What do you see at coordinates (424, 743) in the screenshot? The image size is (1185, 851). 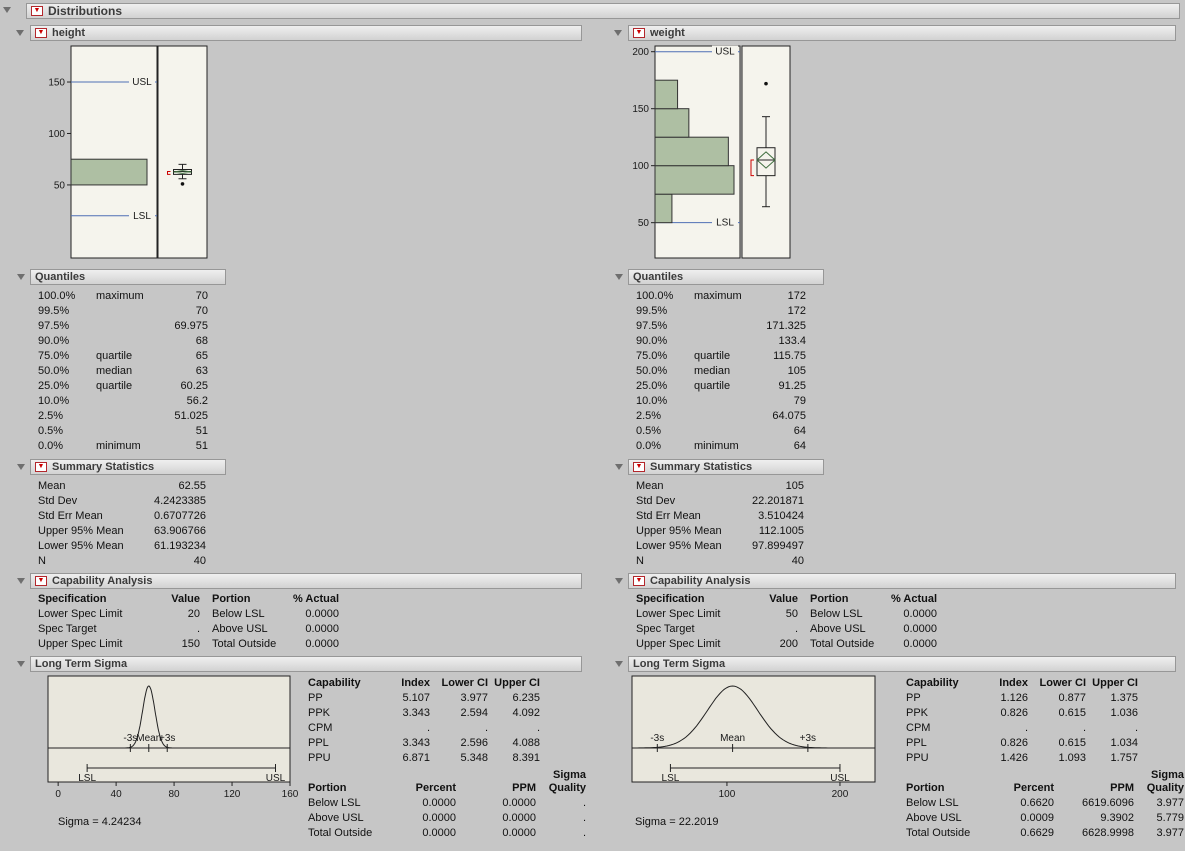 I see `capability-index-row: PPL 3.343 2.596 4.088` at bounding box center [424, 743].